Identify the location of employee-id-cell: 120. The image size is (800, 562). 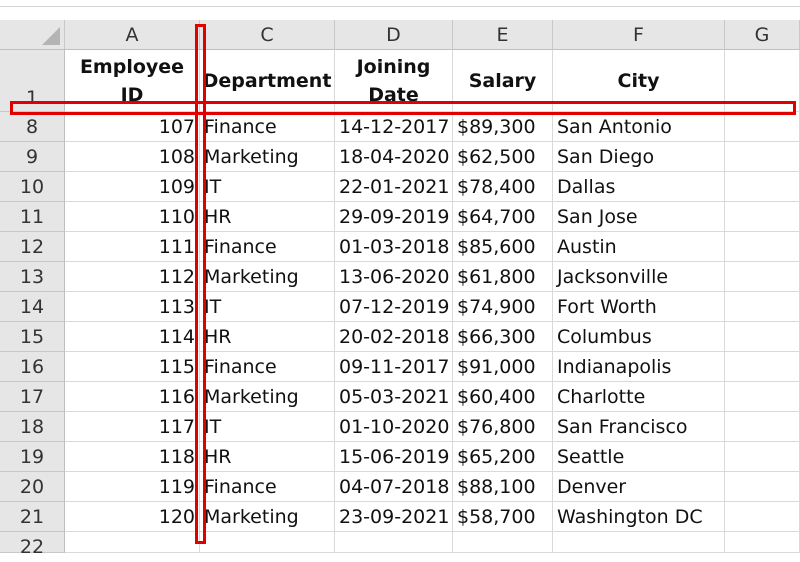
(132, 517).